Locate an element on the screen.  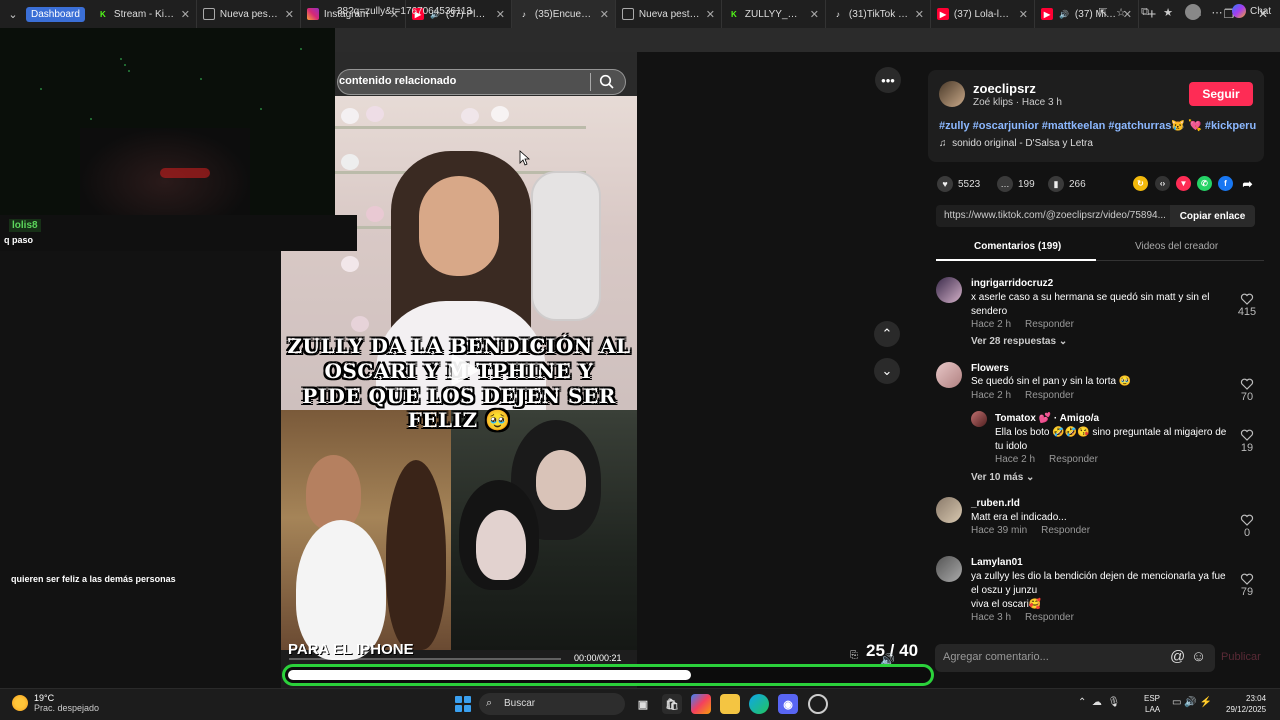
app-notification-icon is located at coordinates (818, 704).